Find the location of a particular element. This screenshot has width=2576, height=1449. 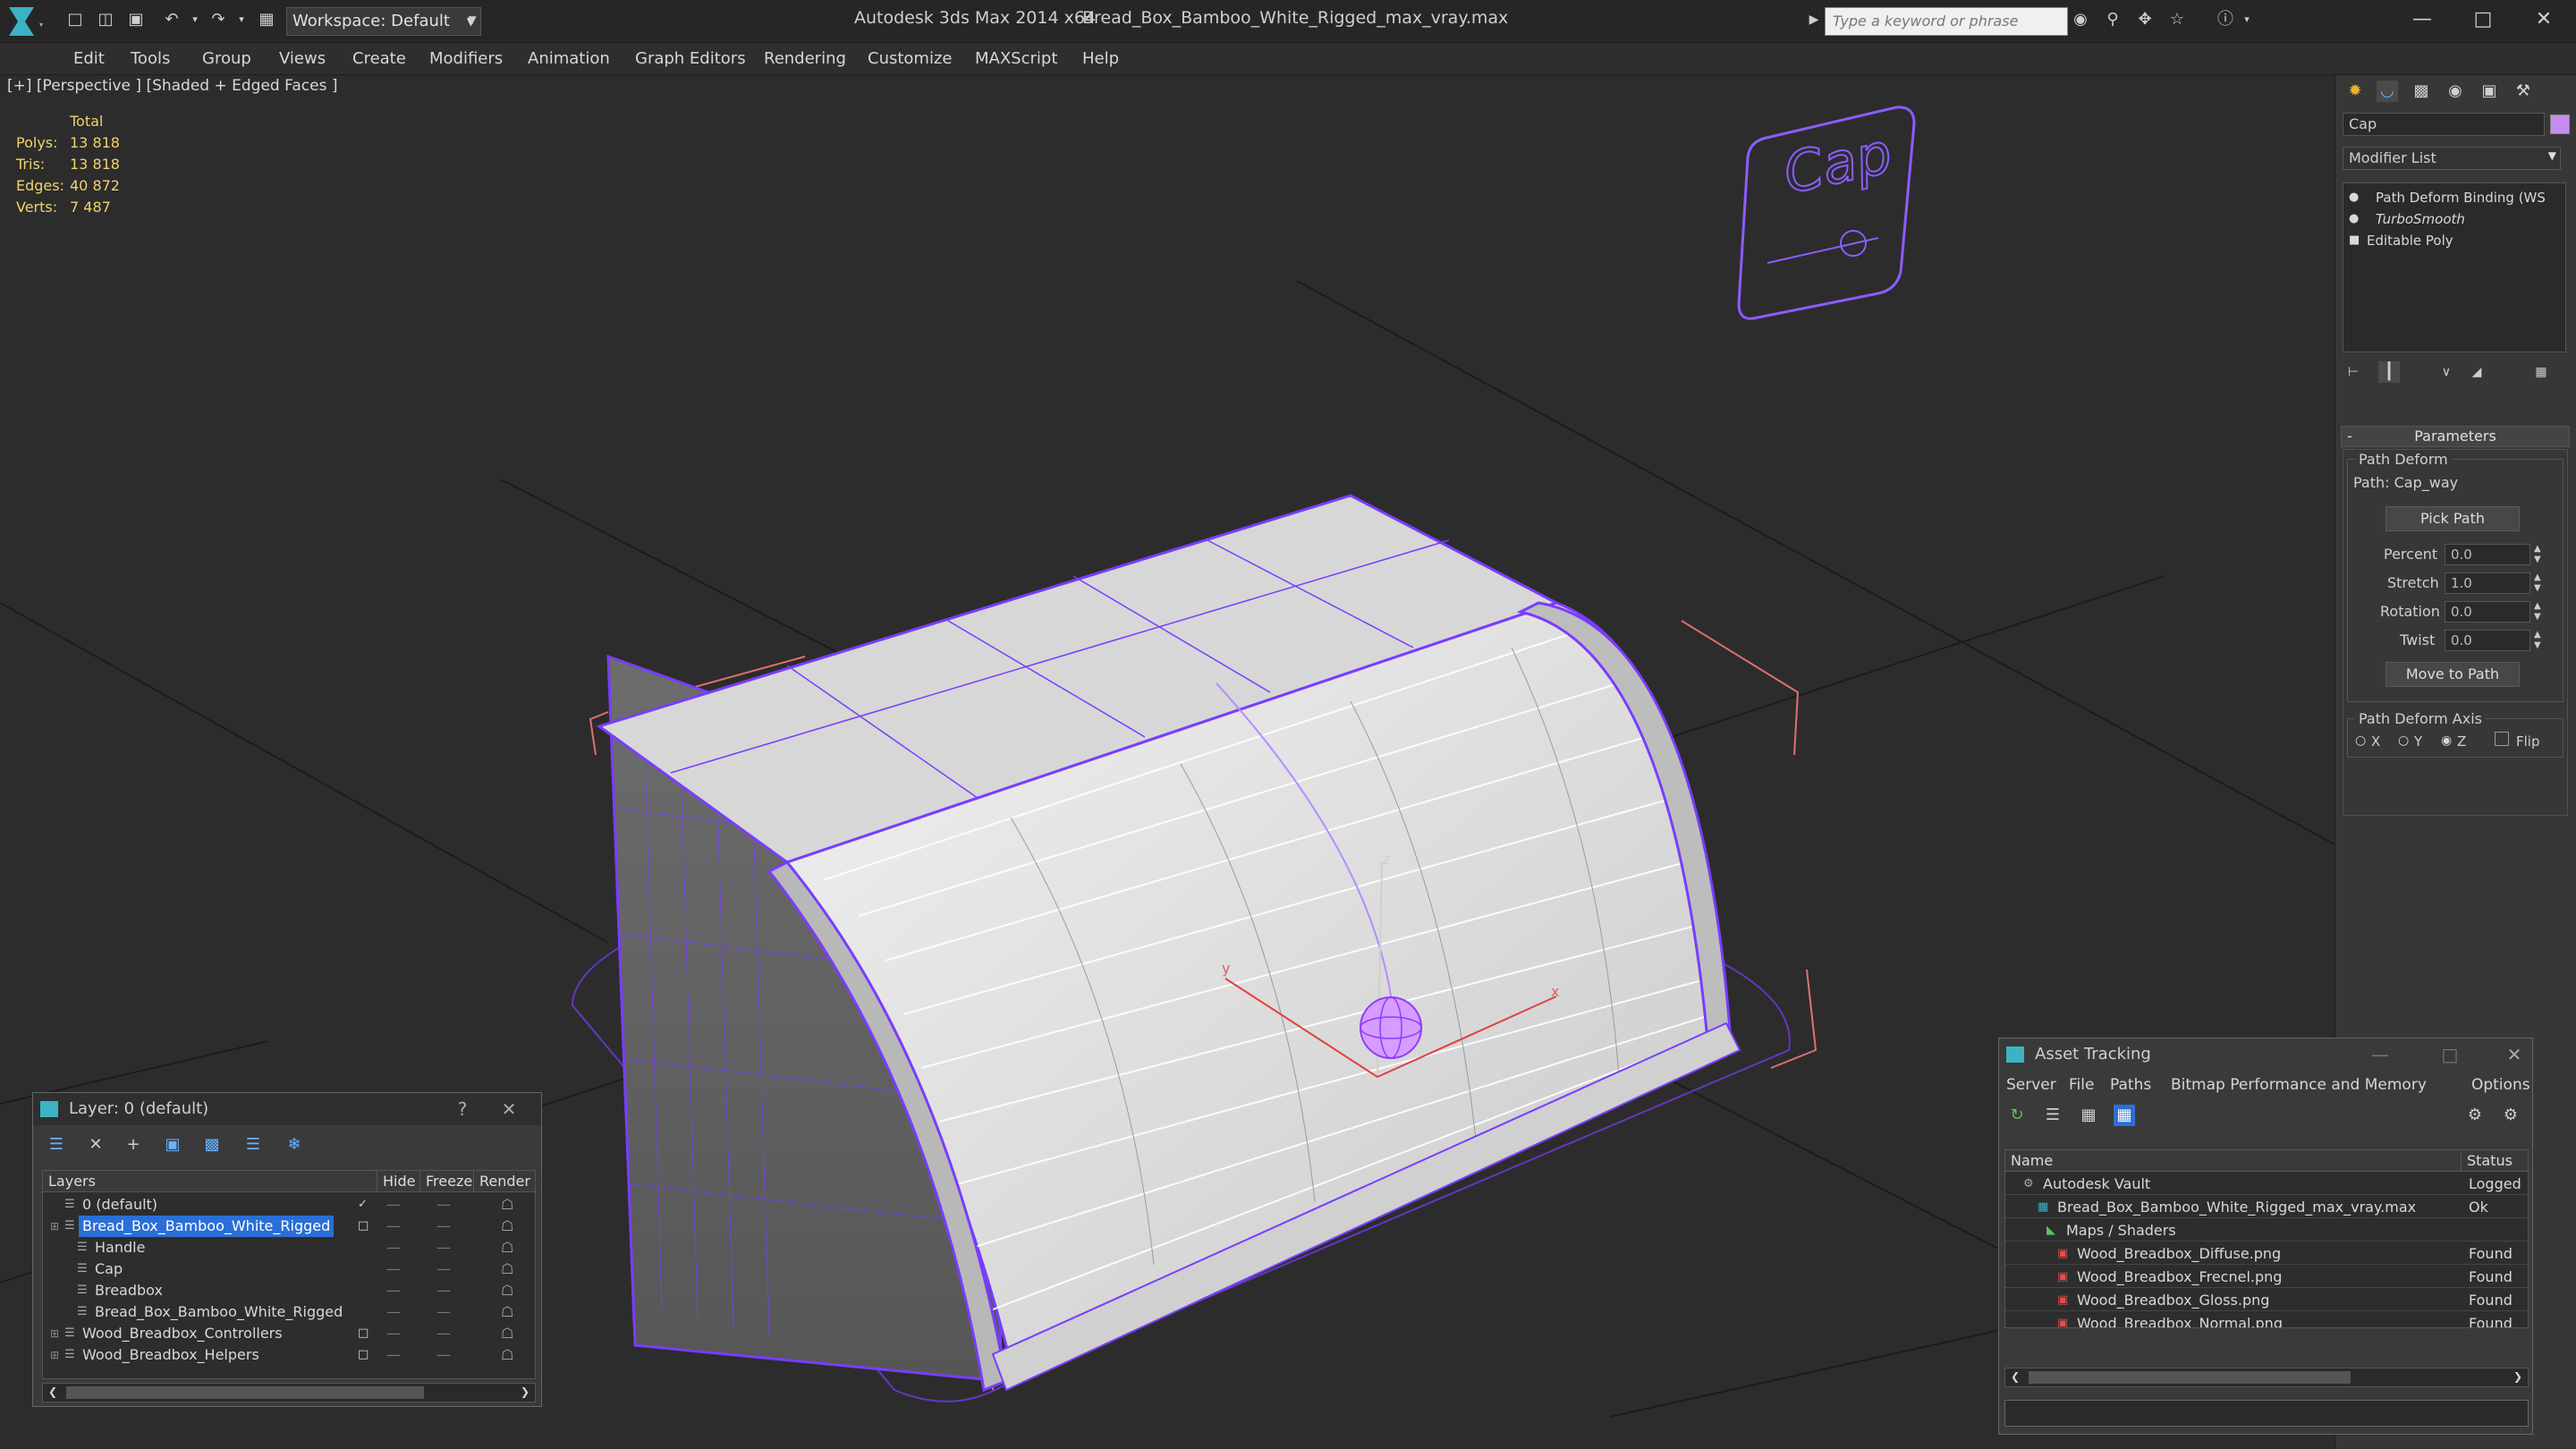

pin-stack-icon: ⊢ is located at coordinates (2353, 372).